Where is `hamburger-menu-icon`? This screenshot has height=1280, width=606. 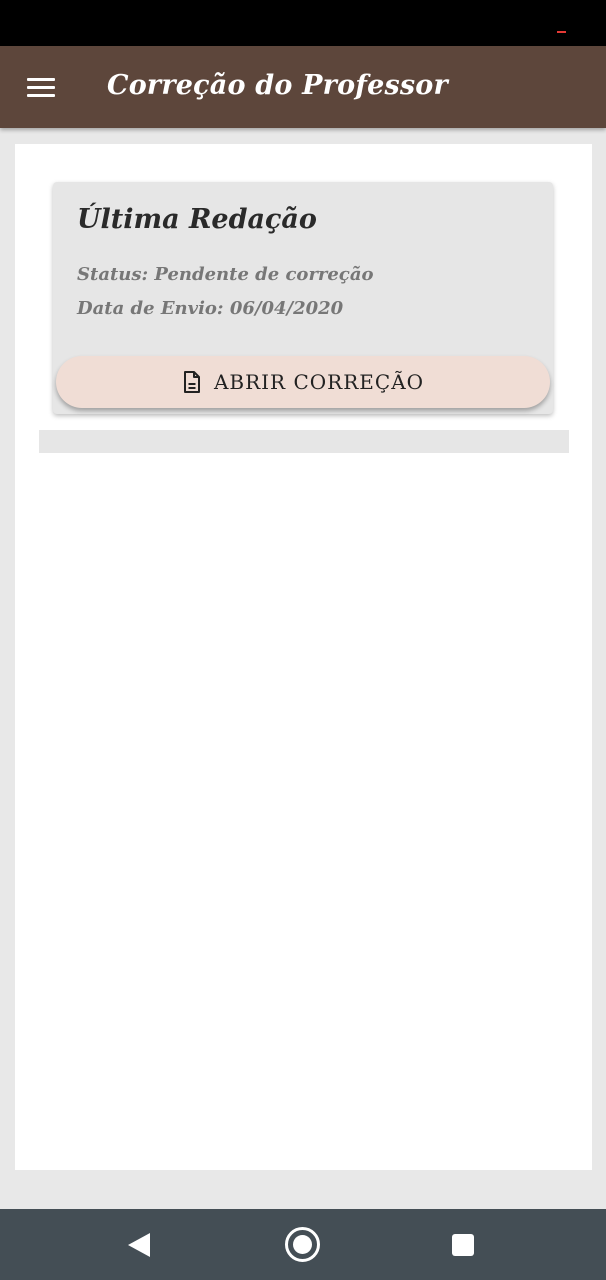
hamburger-menu-icon is located at coordinates (41, 88).